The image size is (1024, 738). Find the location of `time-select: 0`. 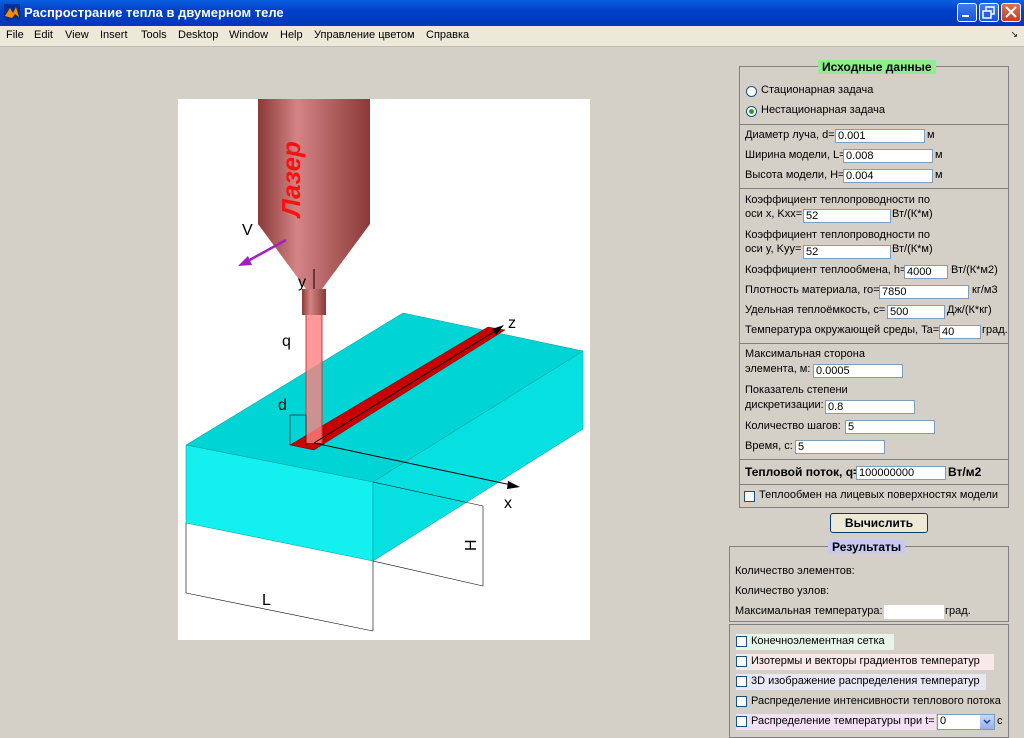

time-select: 0 is located at coordinates (966, 722).